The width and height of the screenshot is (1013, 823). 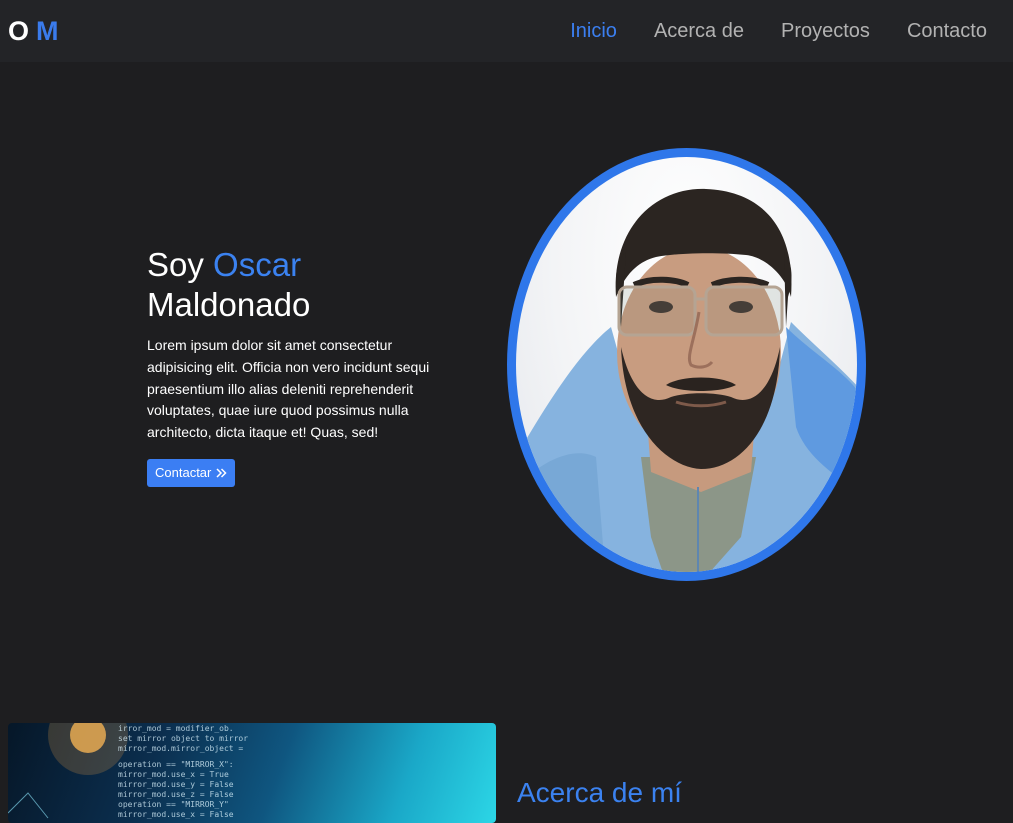 What do you see at coordinates (176, 764) in the screenshot?
I see `svg-text: operation == "MIRROR_X":` at bounding box center [176, 764].